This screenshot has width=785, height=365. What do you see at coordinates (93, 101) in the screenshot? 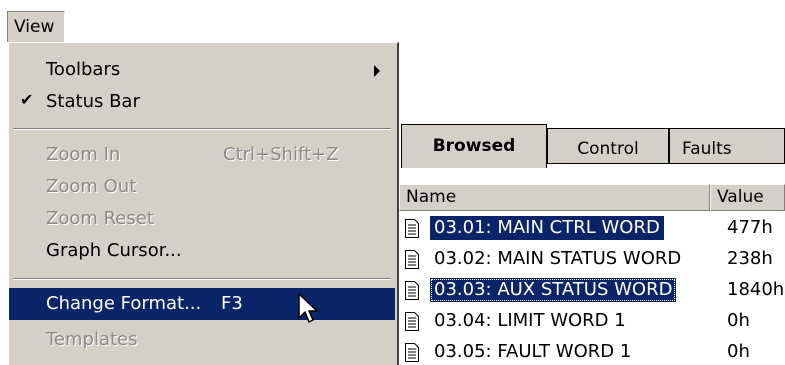
I see `menu-item-status-bar-label: Status Bar` at bounding box center [93, 101].